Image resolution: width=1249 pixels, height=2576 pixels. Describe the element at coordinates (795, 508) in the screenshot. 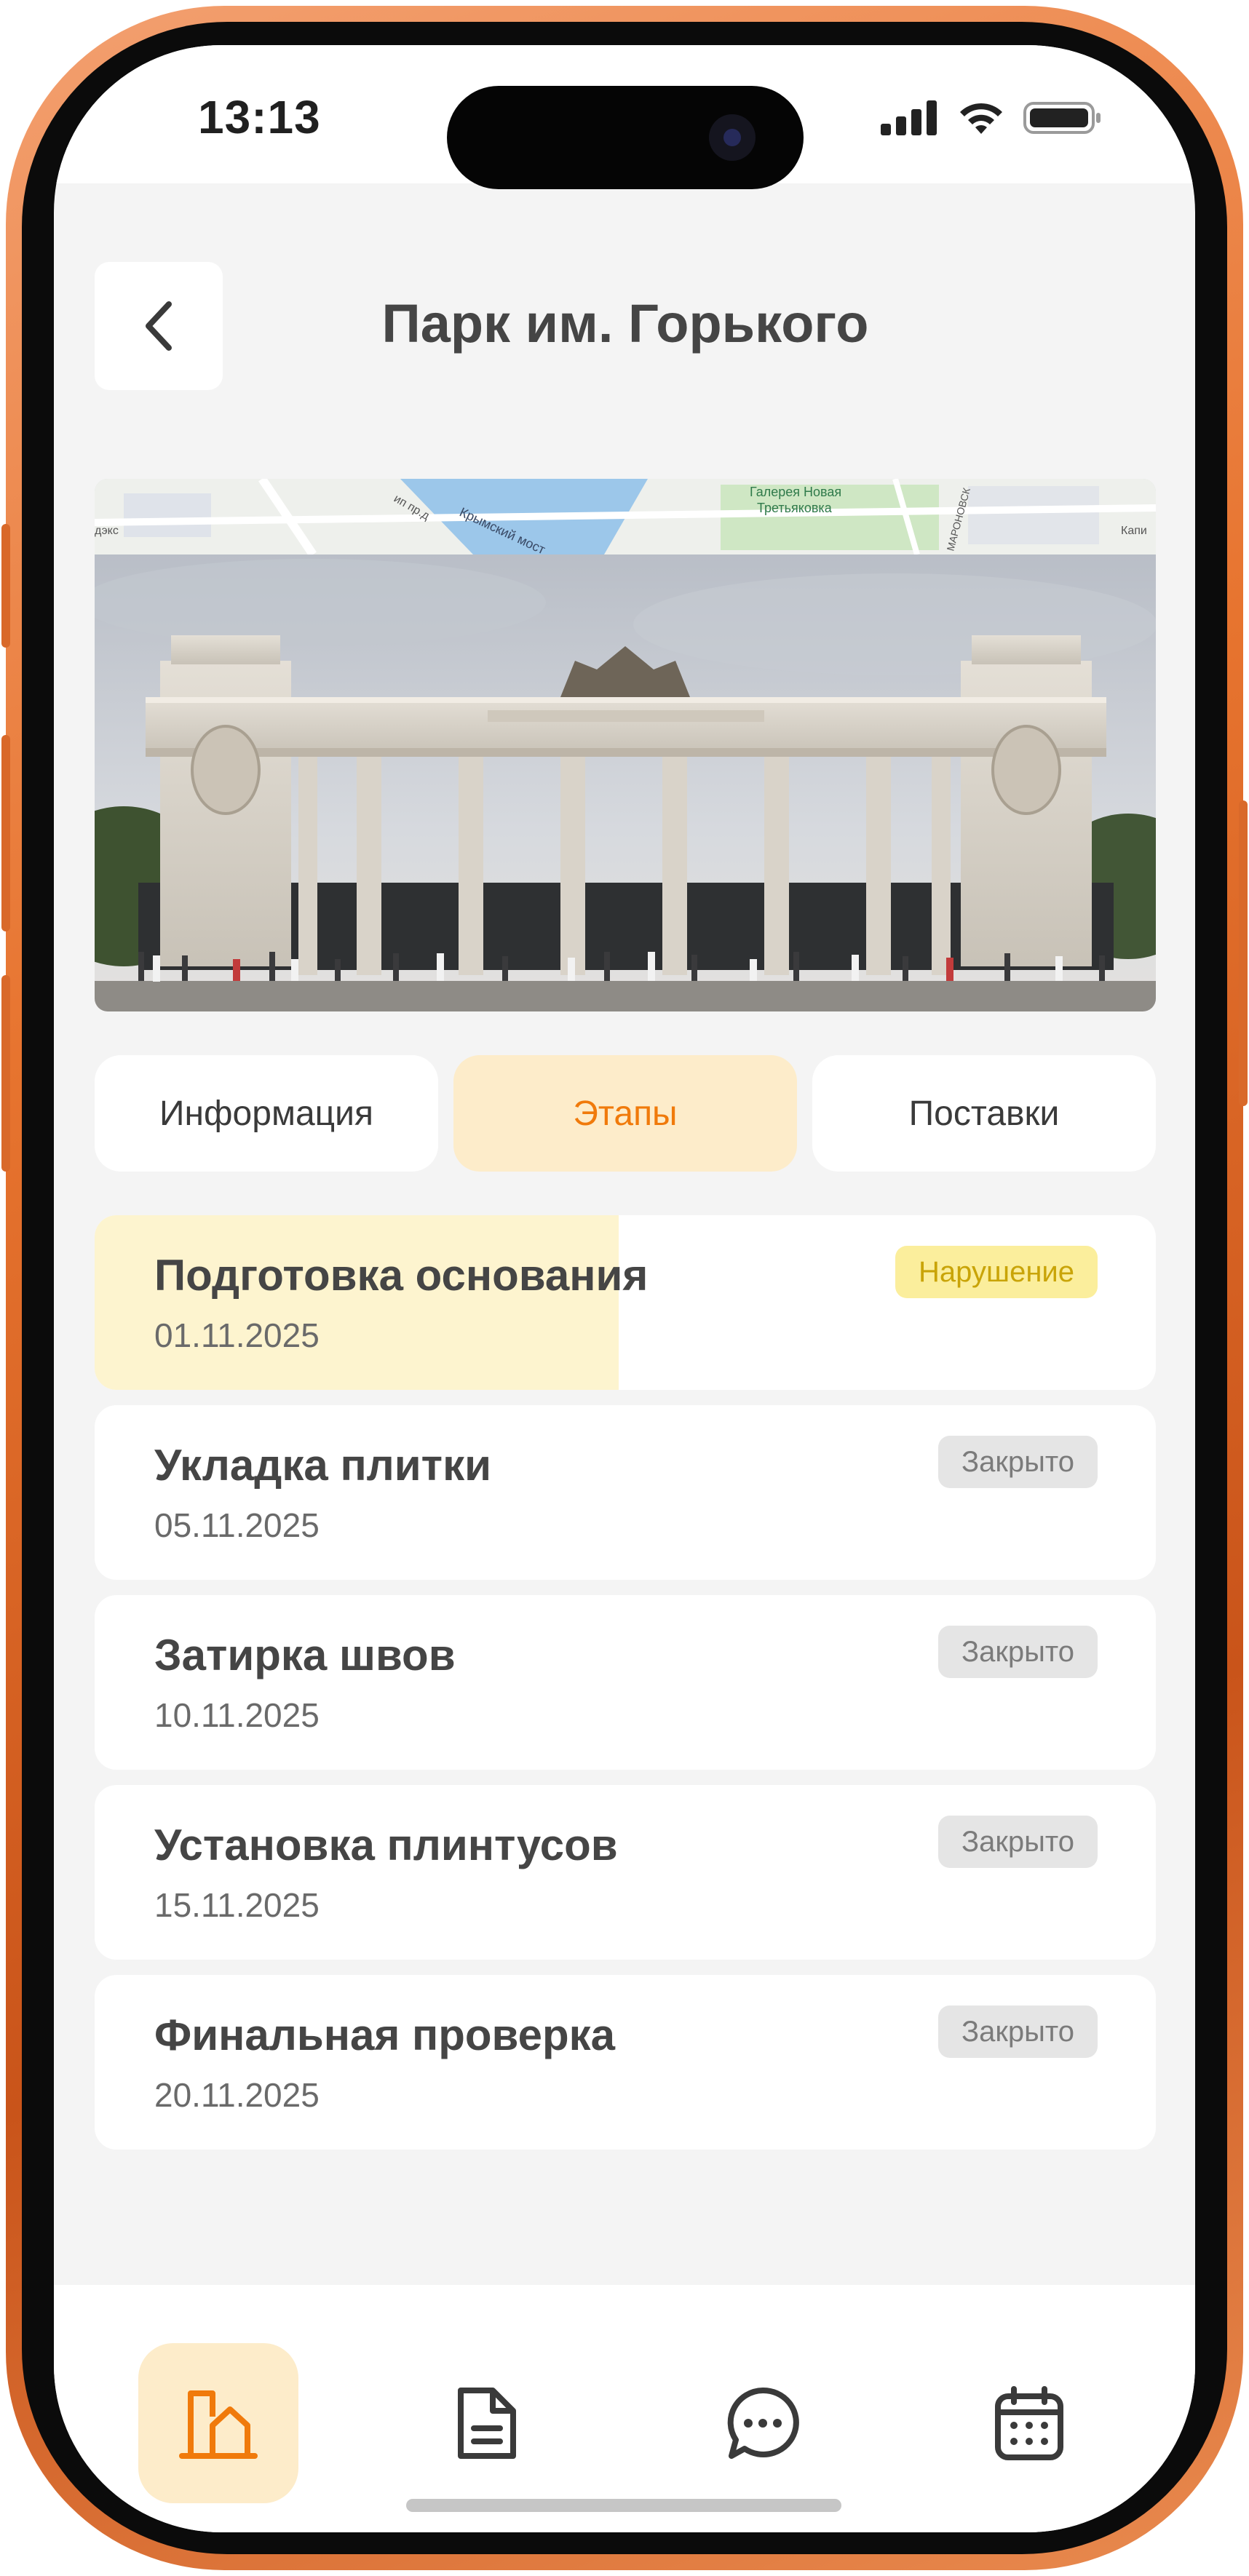

I see `map-label-tretyakovka: Третьяковка` at that location.